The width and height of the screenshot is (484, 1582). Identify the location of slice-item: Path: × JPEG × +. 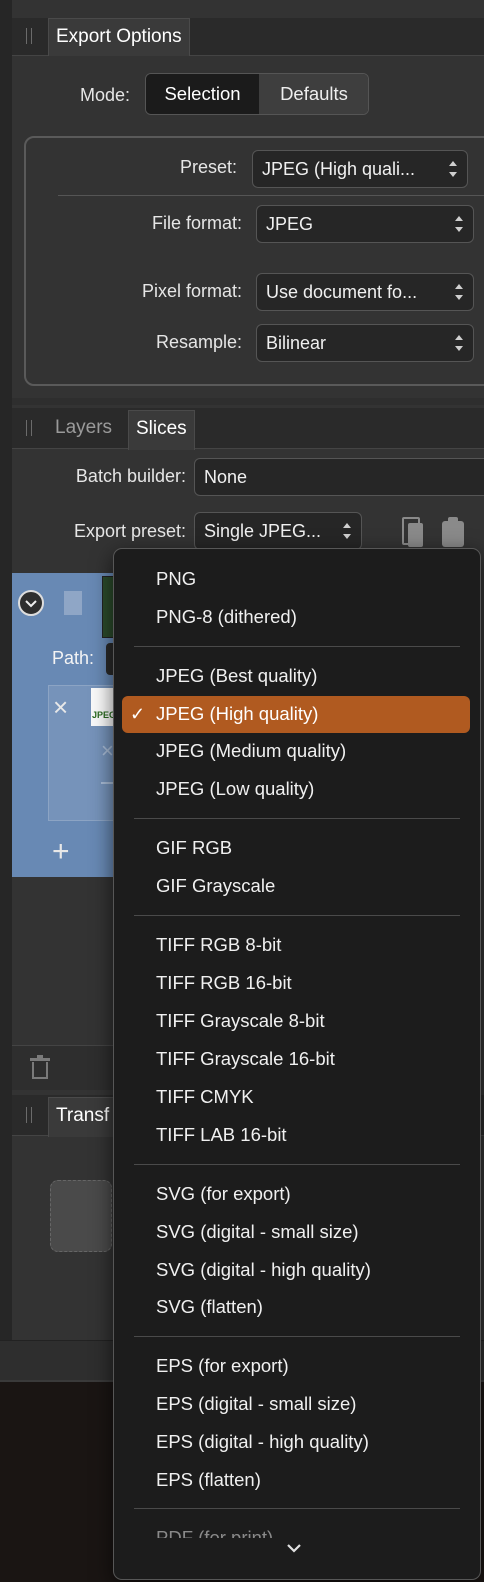
(65, 725).